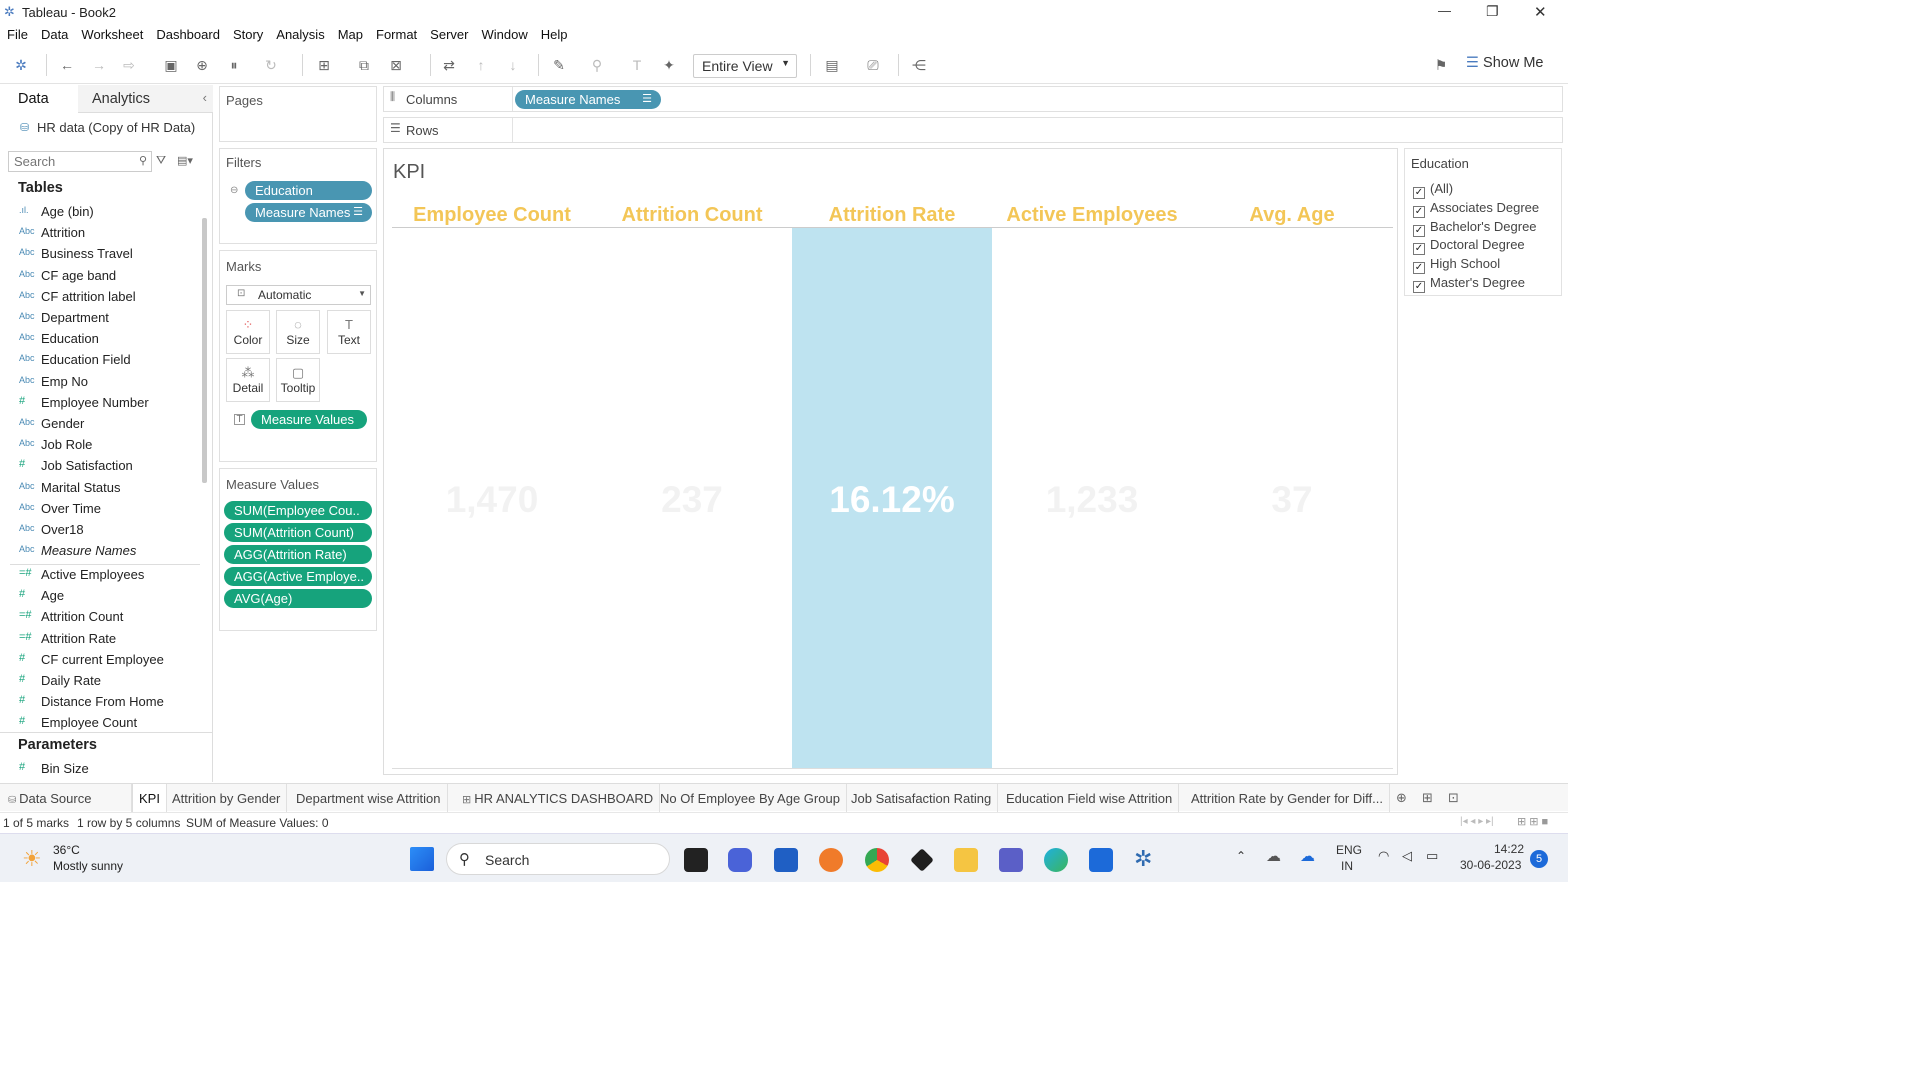  I want to click on kpi-value: 1,470, so click(492, 500).